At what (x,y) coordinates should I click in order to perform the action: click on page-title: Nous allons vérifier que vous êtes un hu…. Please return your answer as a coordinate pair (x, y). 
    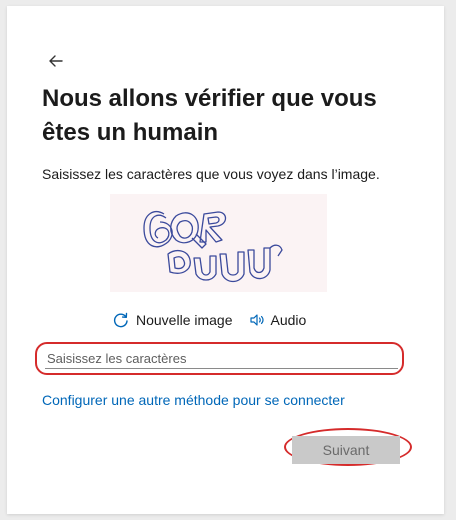
    Looking at the image, I should click on (209, 115).